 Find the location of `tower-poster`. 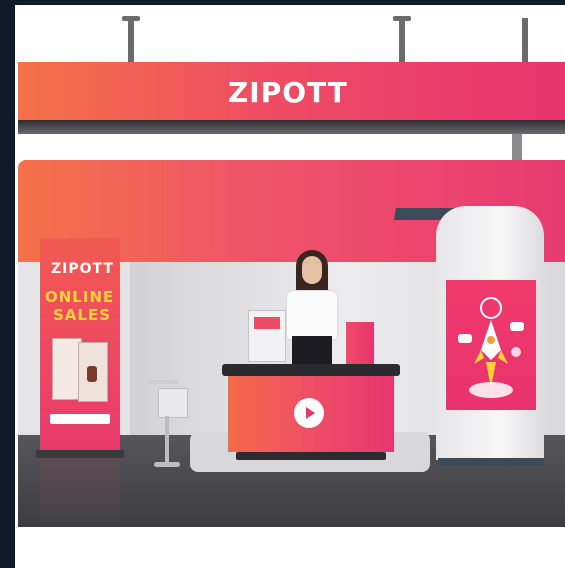

tower-poster is located at coordinates (491, 345).